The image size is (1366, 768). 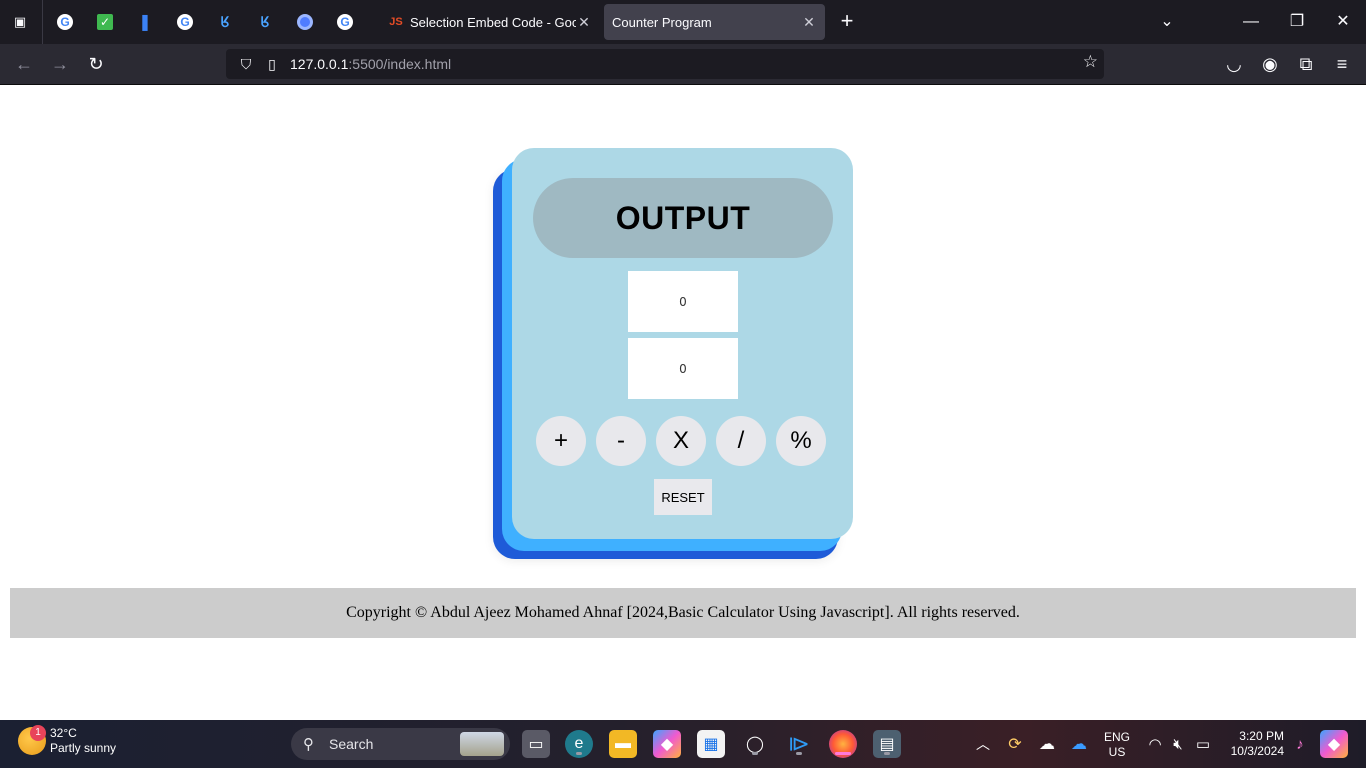 What do you see at coordinates (1270, 64) in the screenshot?
I see `account-icon: ◉` at bounding box center [1270, 64].